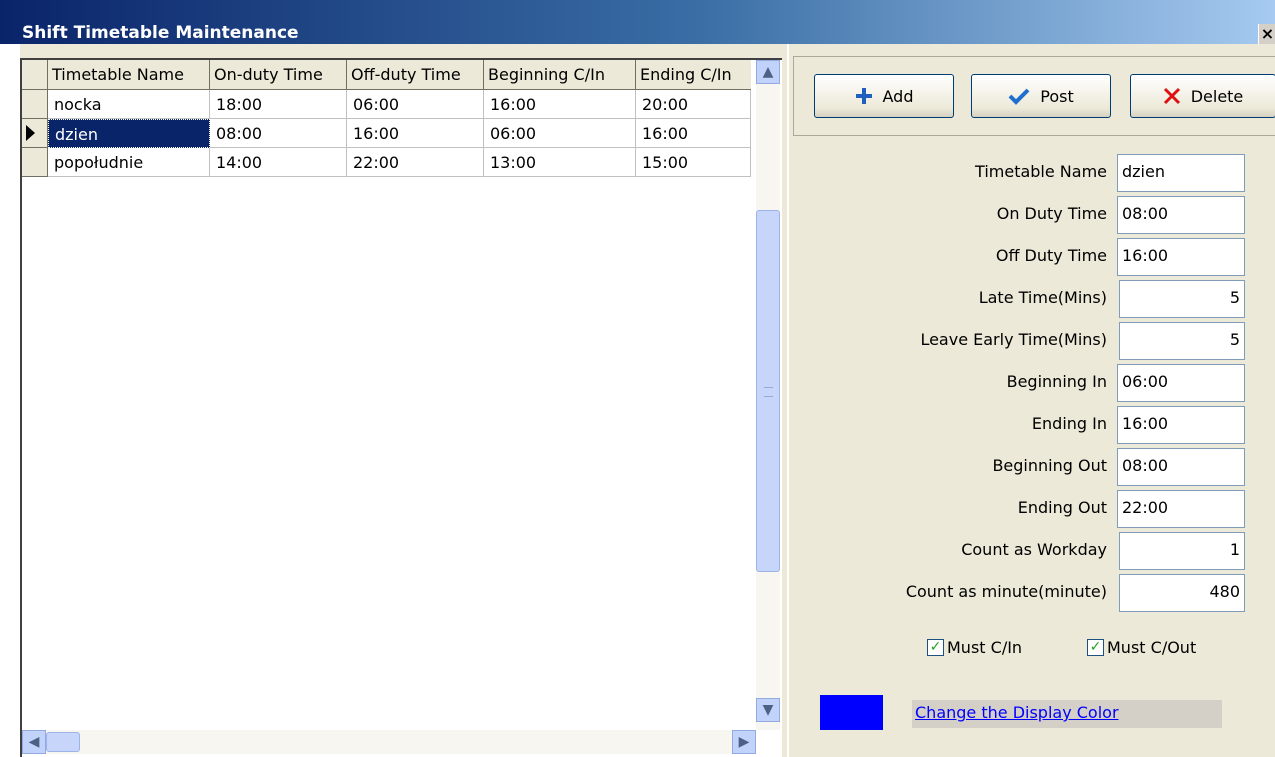  I want to click on column-header-off-duty-time: Off-duty Time, so click(415, 75).